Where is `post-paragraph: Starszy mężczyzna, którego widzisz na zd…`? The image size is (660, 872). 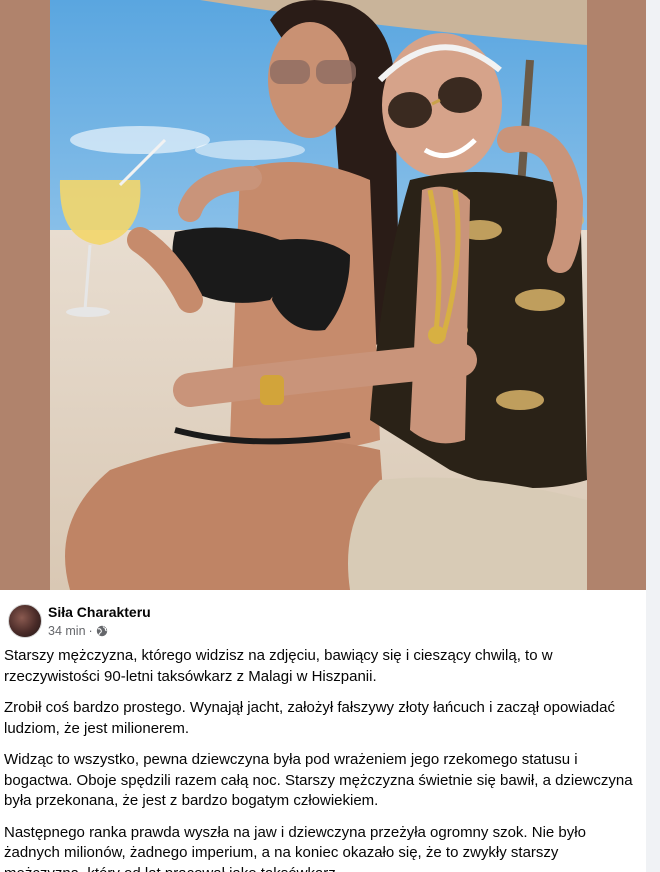 post-paragraph: Starszy mężczyzna, którego widzisz na zd… is located at coordinates (278, 666).